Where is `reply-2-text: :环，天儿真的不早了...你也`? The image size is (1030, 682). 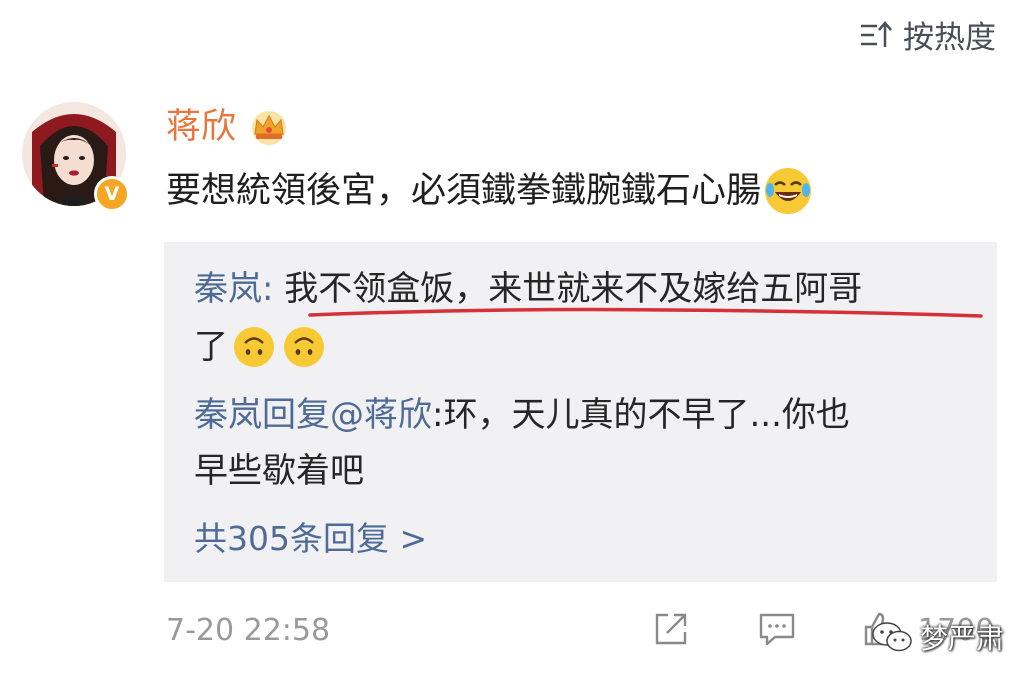
reply-2-text: :环，天儿真的不早了...你也 is located at coordinates (641, 415).